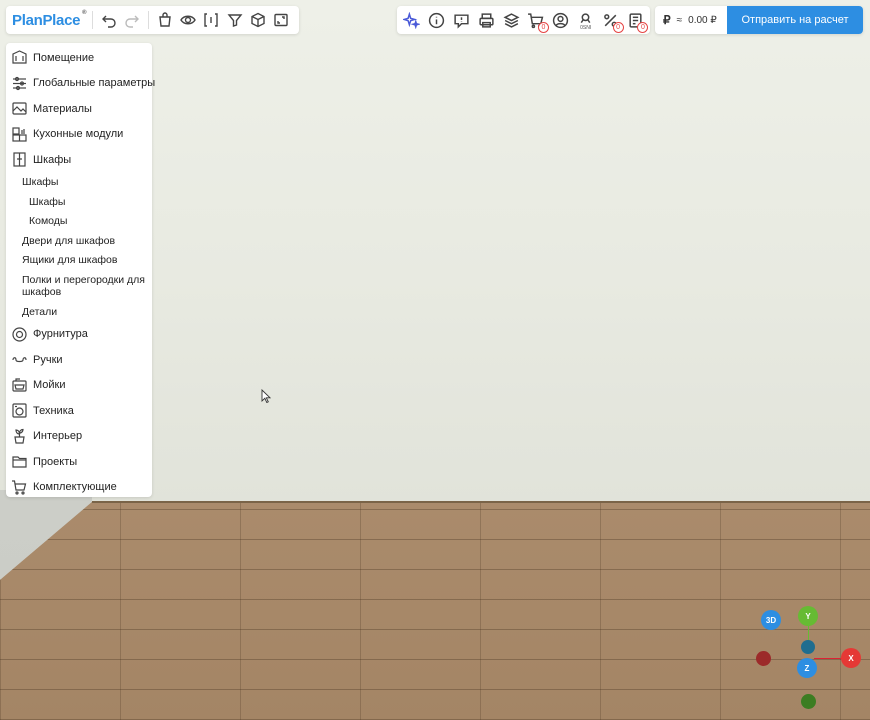 Image resolution: width=870 pixels, height=720 pixels. What do you see at coordinates (611, 20) in the screenshot?
I see `discount-button: 0` at bounding box center [611, 20].